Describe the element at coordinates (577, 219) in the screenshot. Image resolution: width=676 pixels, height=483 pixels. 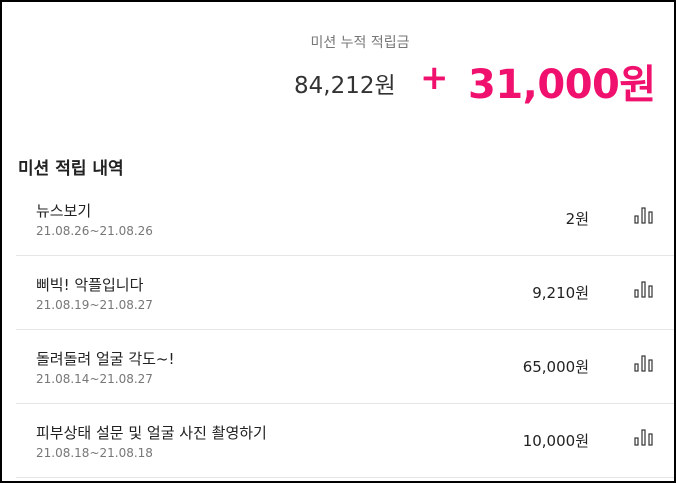
I see `mission-amount: 2원` at that location.